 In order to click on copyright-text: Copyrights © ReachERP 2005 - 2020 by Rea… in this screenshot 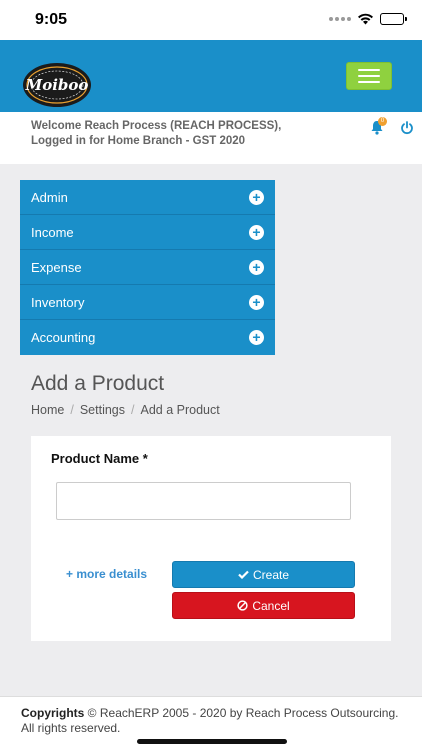, I will do `click(211, 721)`.